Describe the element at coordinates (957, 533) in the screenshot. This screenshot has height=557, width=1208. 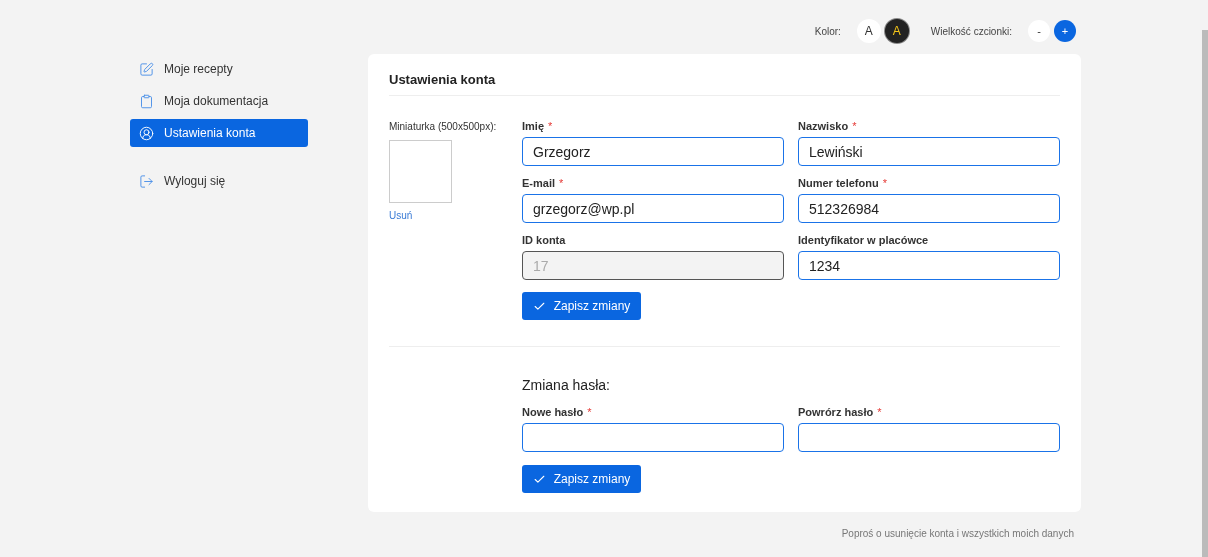
I see `delete-account-link: Poproś o usunięcie konta i wszystkich moich danych` at that location.